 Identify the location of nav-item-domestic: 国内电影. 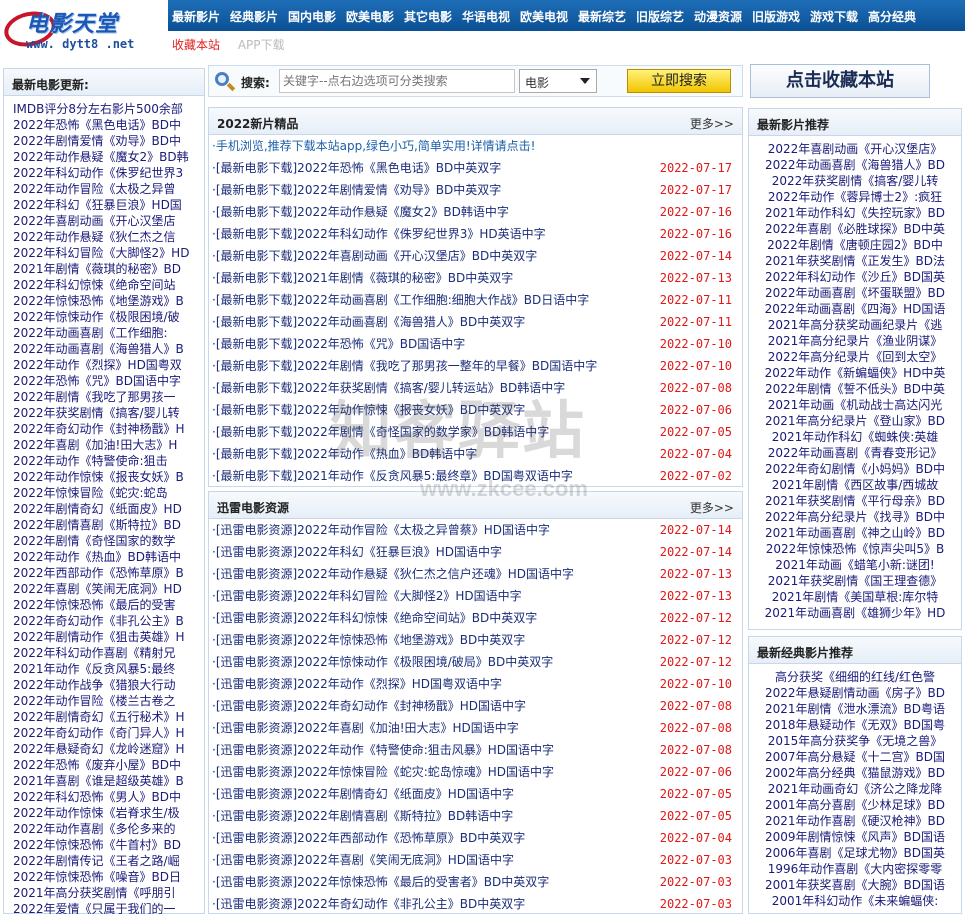
(312, 16).